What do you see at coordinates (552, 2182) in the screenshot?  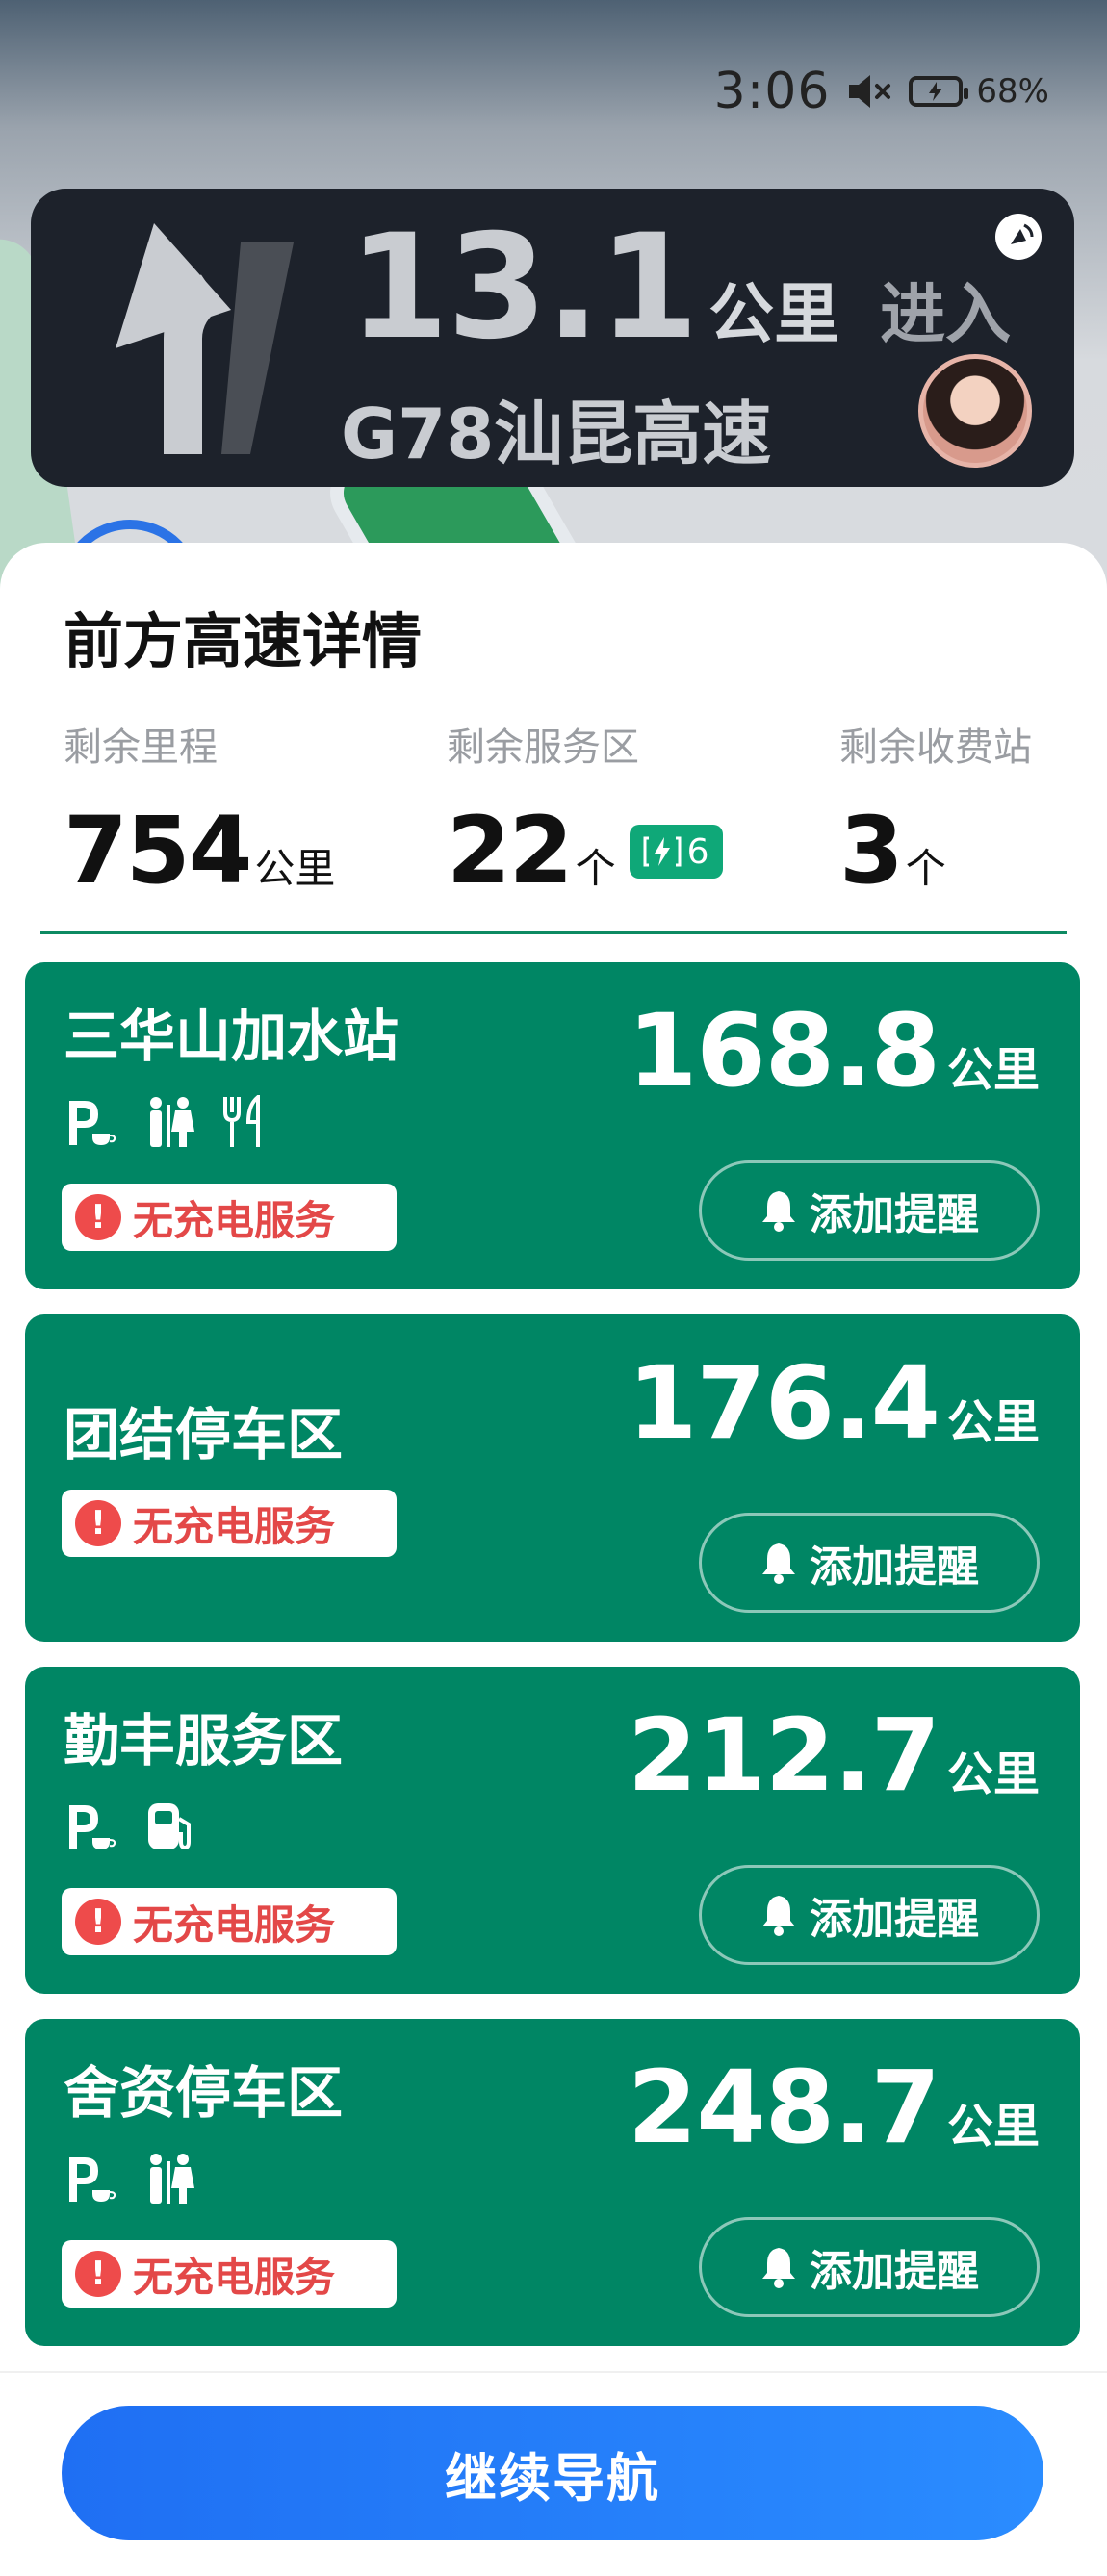 I see `station-card: 舍资停车区 248.7 公里 ! 无充电服务 添加提醒` at bounding box center [552, 2182].